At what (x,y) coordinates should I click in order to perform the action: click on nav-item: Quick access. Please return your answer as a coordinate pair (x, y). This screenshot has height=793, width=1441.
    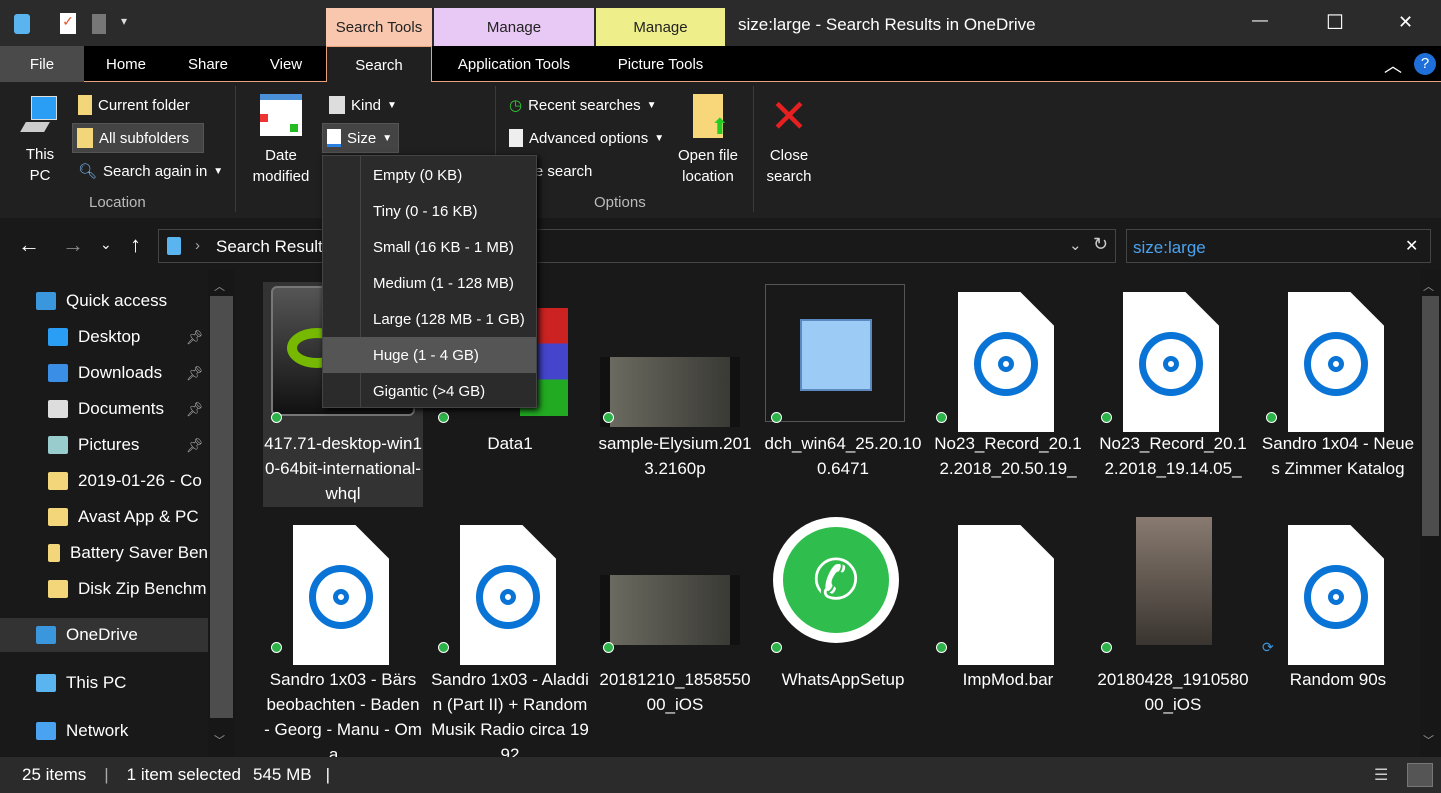
    Looking at the image, I should click on (104, 301).